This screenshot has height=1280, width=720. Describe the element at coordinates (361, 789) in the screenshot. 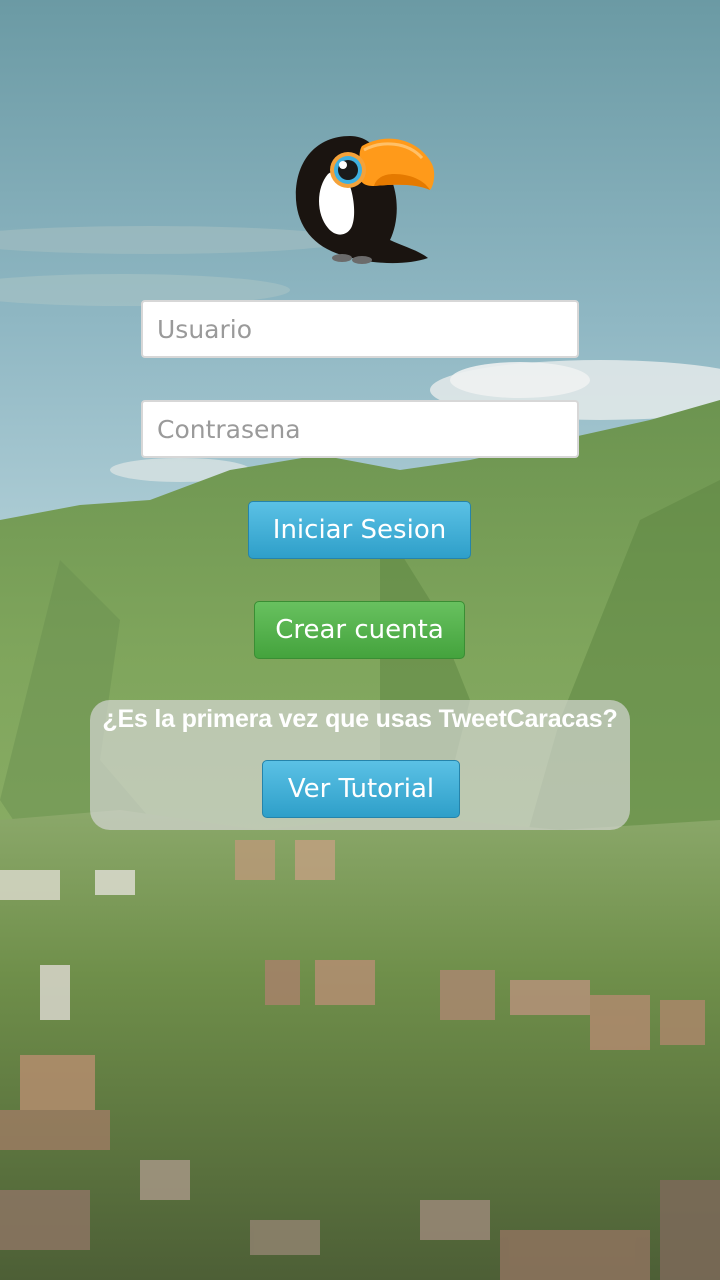

I see `tutorial-button: Ver Tutorial` at that location.